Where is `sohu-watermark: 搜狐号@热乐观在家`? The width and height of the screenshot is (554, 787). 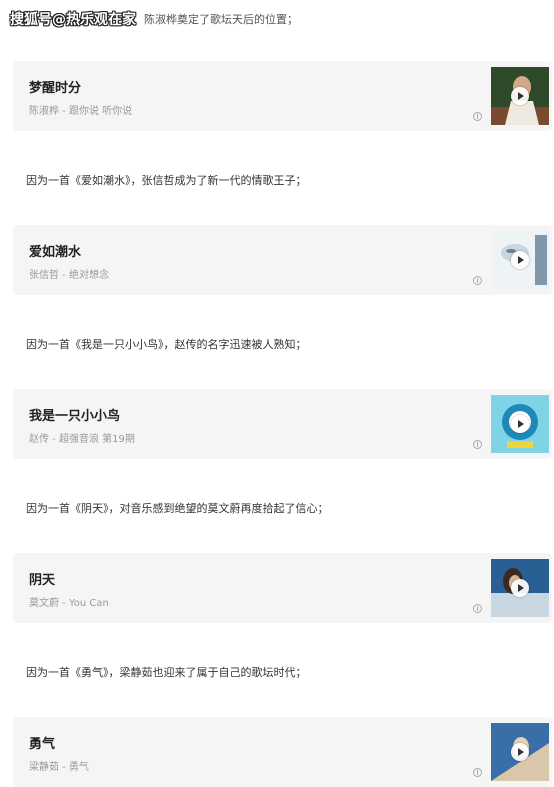
sohu-watermark: 搜狐号@热乐观在家 is located at coordinates (73, 20).